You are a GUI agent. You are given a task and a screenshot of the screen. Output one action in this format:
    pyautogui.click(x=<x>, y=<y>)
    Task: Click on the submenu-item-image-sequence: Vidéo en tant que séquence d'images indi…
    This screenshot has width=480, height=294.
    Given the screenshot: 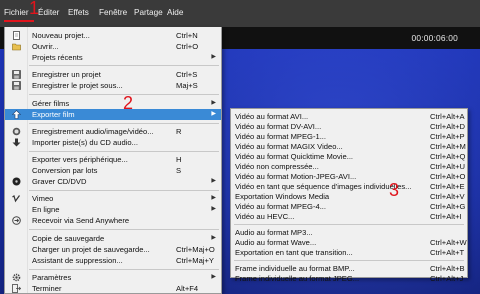 What is the action you would take?
    pyautogui.click(x=349, y=186)
    